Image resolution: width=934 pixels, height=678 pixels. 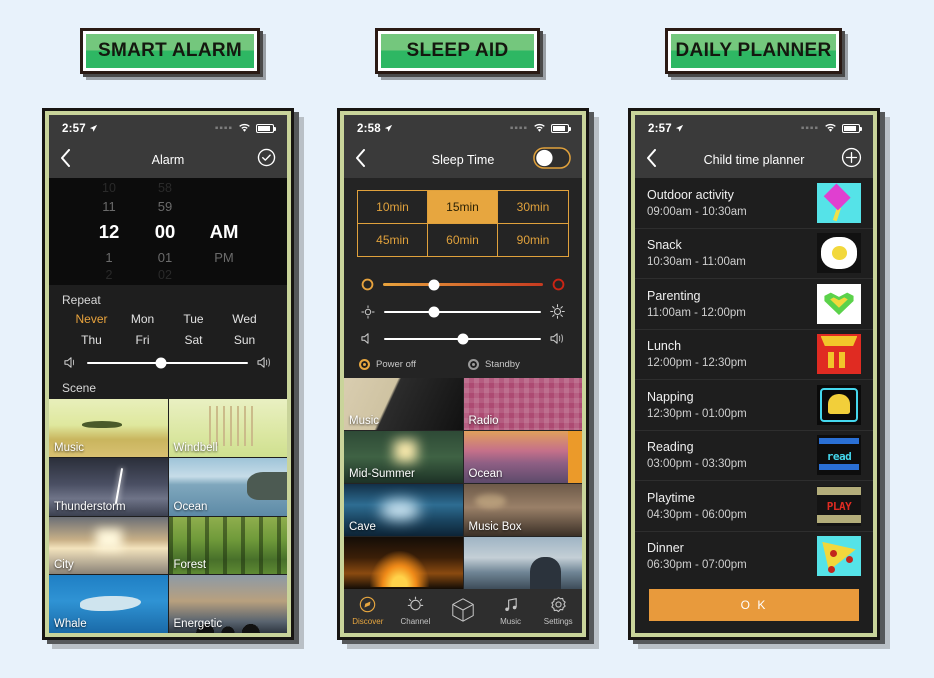 I want to click on tab-settings: Settings, so click(x=558, y=611).